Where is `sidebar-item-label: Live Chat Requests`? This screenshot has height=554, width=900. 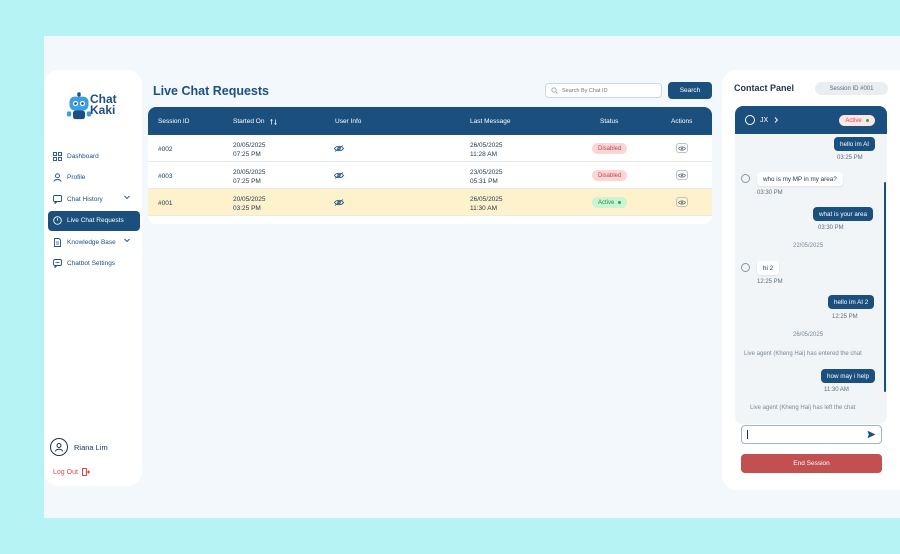 sidebar-item-label: Live Chat Requests is located at coordinates (95, 220).